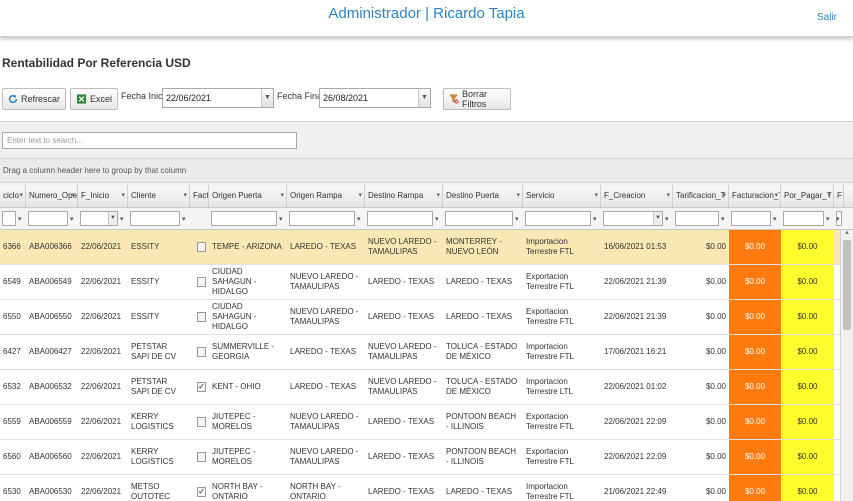 This screenshot has height=501, width=853. Describe the element at coordinates (13, 196) in the screenshot. I see `column-header-ciclo: ciclo ▾` at that location.